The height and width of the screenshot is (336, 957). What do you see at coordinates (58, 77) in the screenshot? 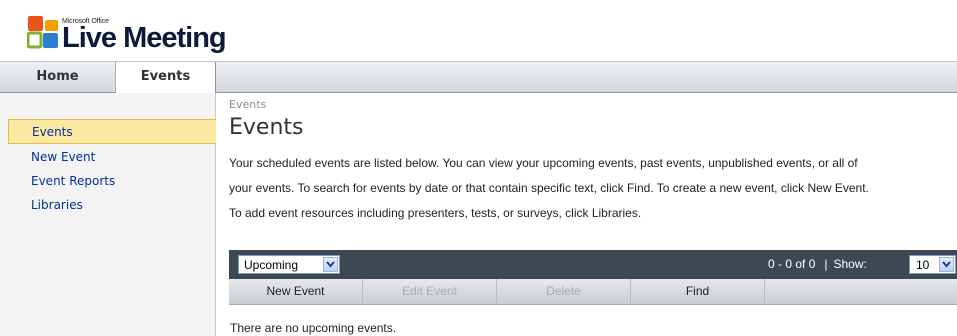
I see `tab-home: Home` at bounding box center [58, 77].